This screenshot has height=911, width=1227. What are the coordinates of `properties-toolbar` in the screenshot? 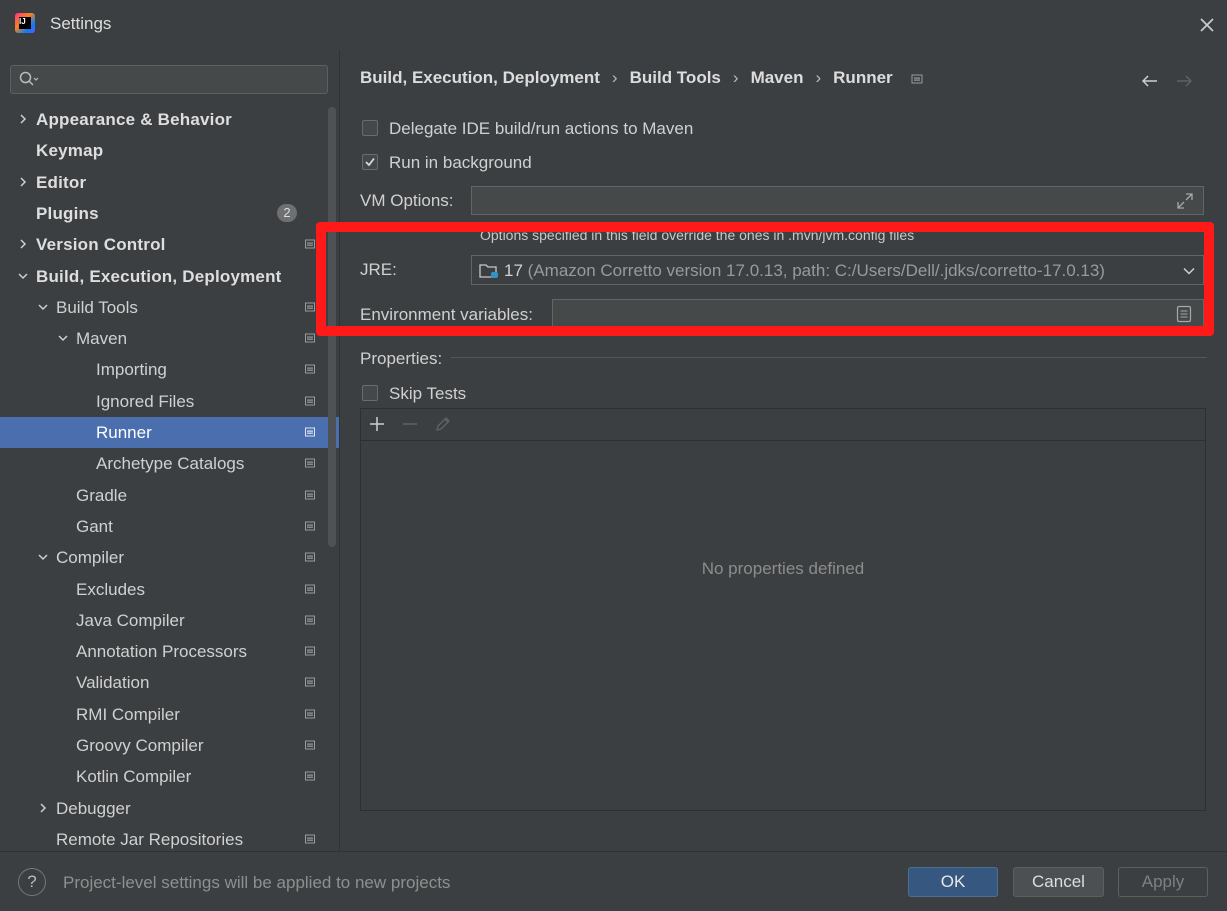 It's located at (783, 425).